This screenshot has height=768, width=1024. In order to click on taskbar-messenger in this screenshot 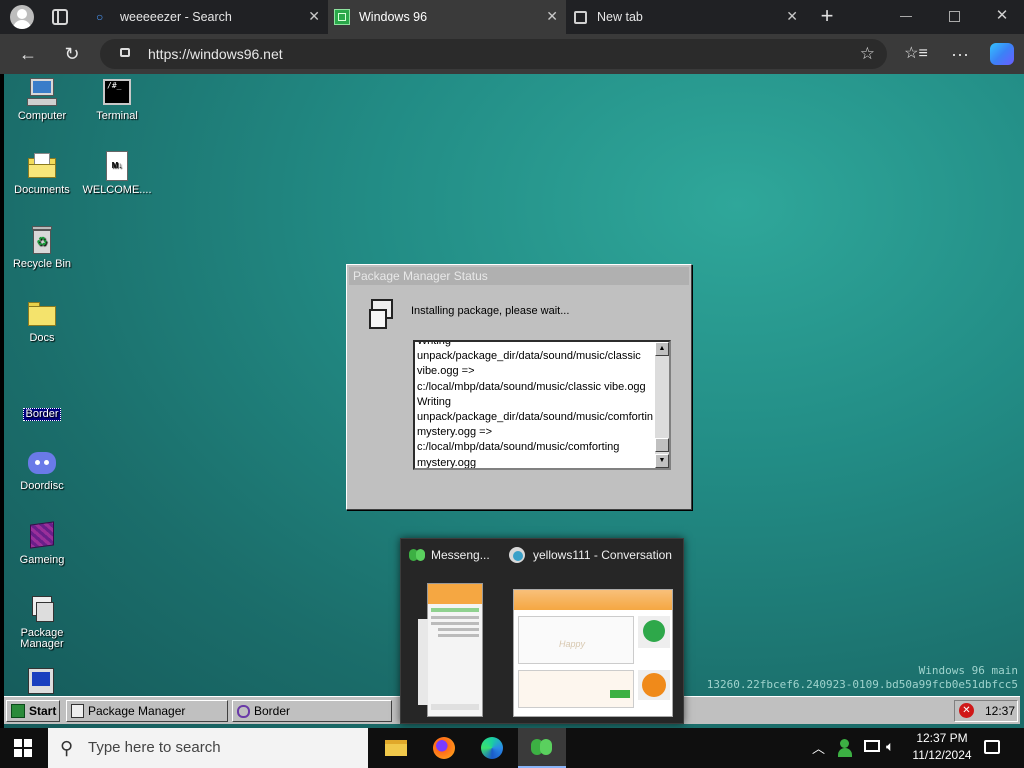, I will do `click(542, 748)`.